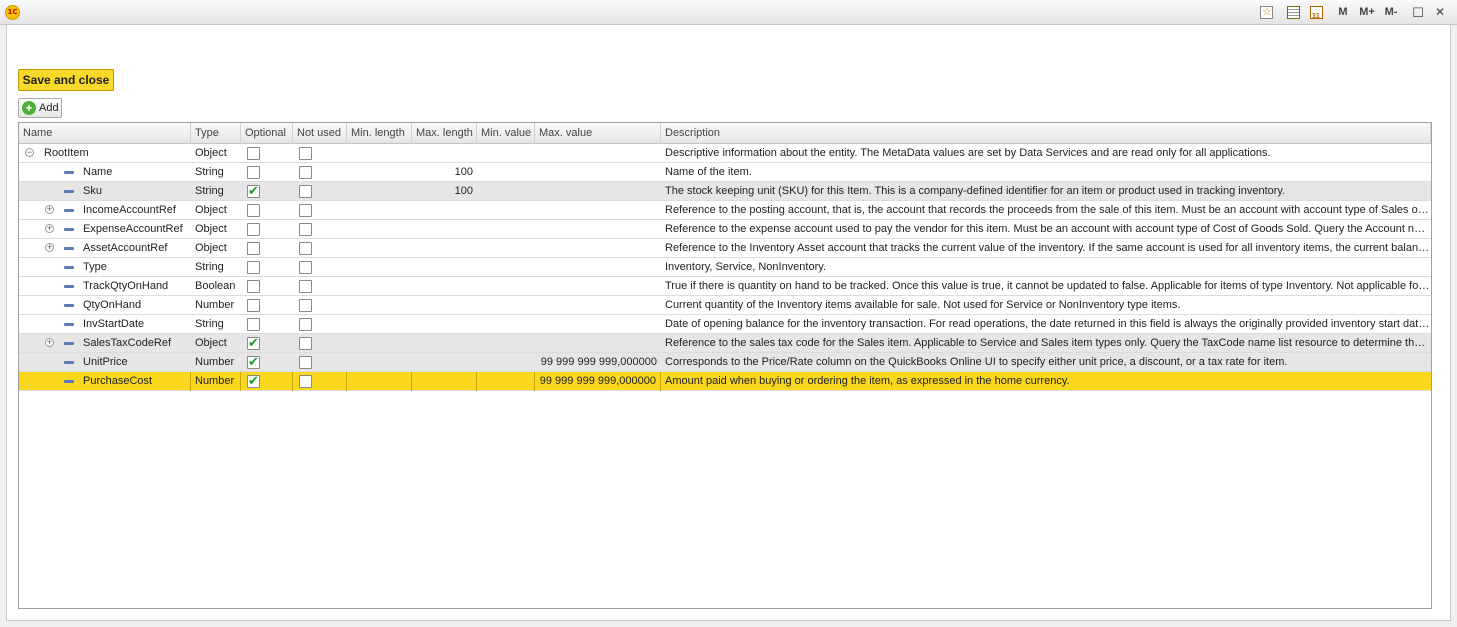 This screenshot has width=1457, height=627. Describe the element at coordinates (379, 172) in the screenshot. I see `cell-min-length` at that location.